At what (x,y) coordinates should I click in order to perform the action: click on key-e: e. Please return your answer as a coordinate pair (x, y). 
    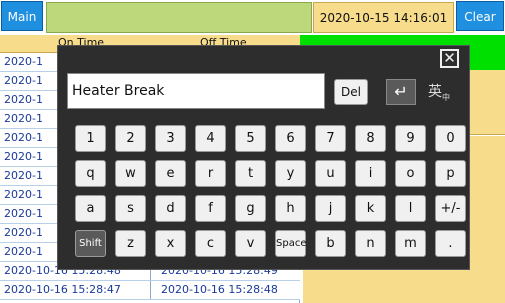
    Looking at the image, I should click on (170, 173).